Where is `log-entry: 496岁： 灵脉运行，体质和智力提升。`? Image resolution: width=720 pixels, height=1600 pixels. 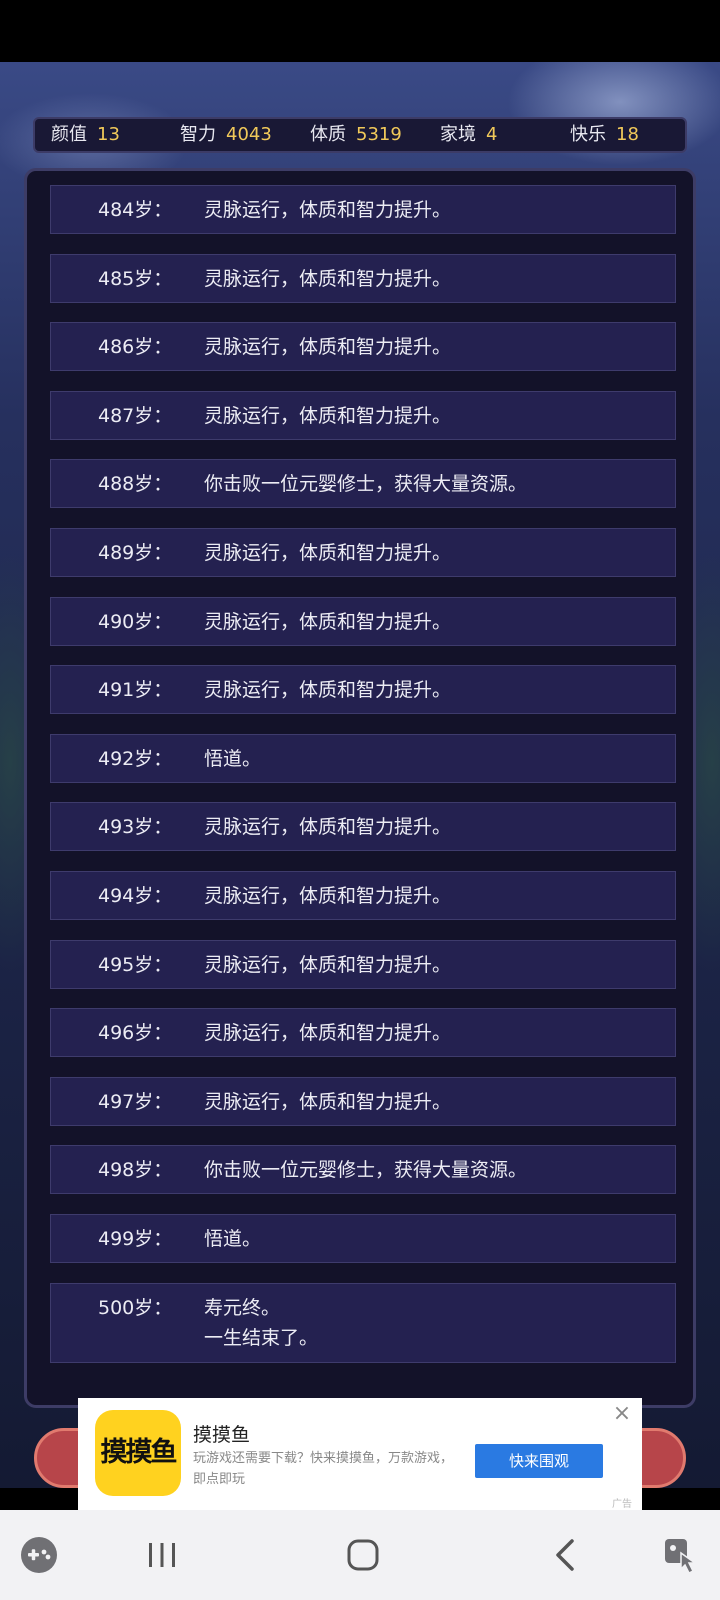
log-entry: 496岁： 灵脉运行，体质和智力提升。 is located at coordinates (363, 1033).